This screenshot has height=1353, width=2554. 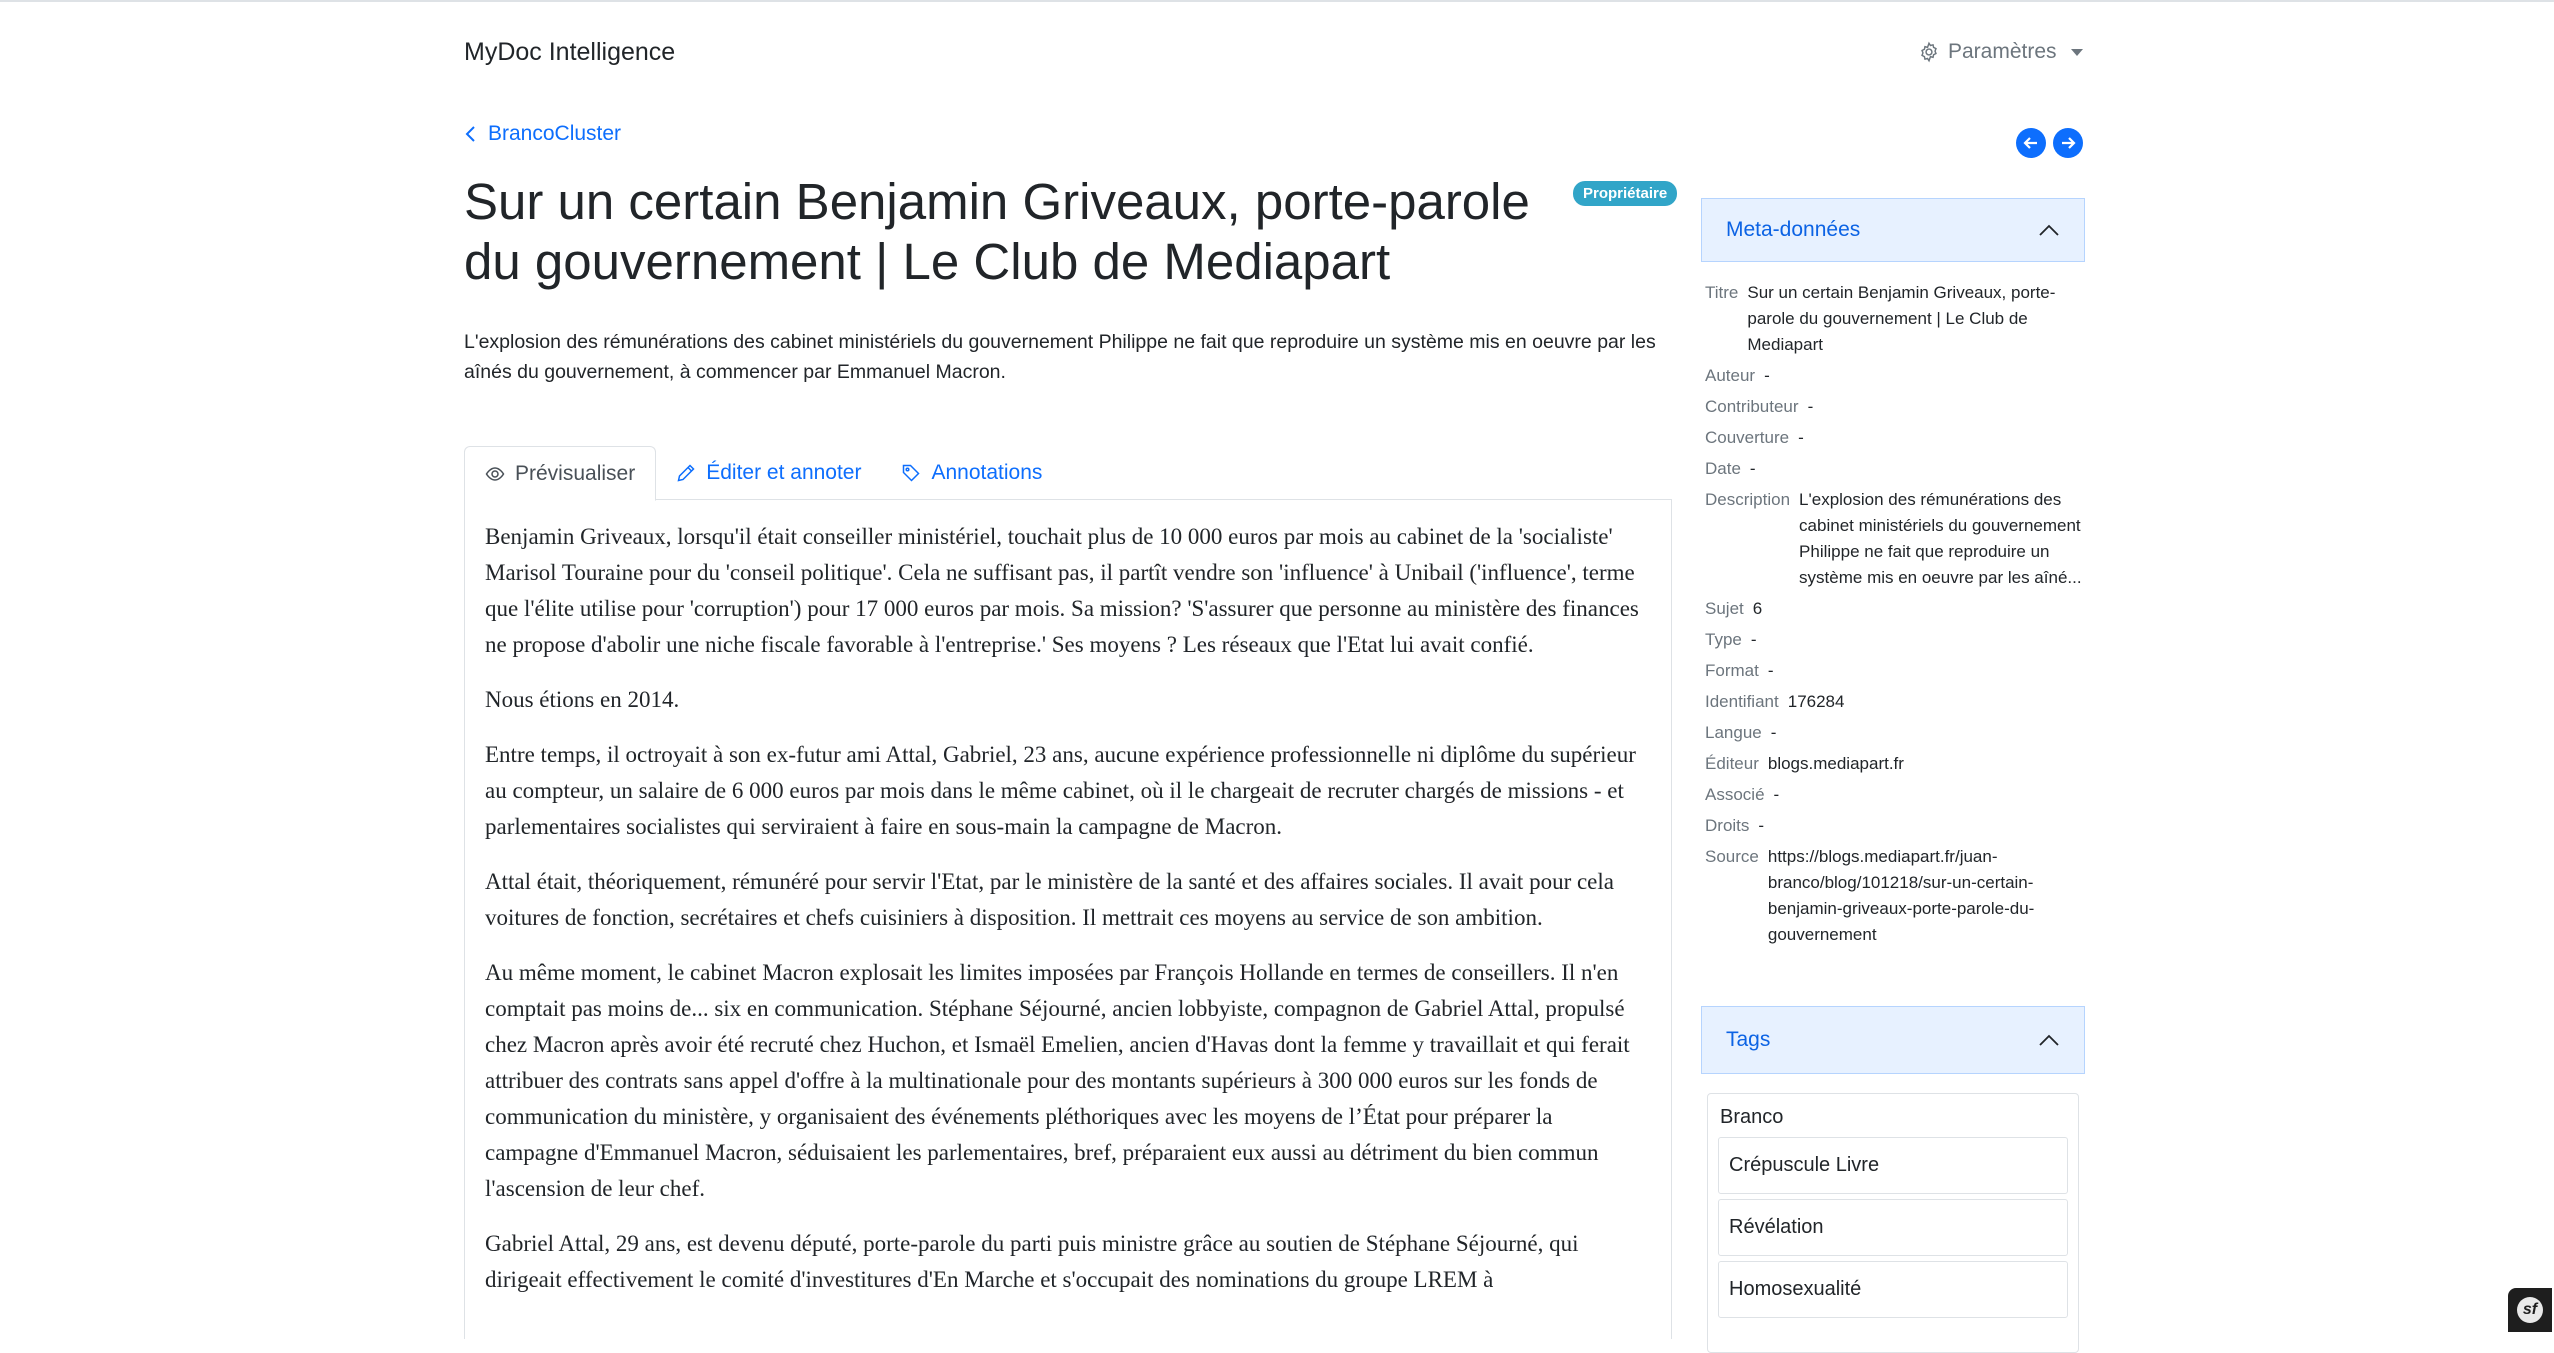 I want to click on meta-row-format: Format -, so click(x=1894, y=671).